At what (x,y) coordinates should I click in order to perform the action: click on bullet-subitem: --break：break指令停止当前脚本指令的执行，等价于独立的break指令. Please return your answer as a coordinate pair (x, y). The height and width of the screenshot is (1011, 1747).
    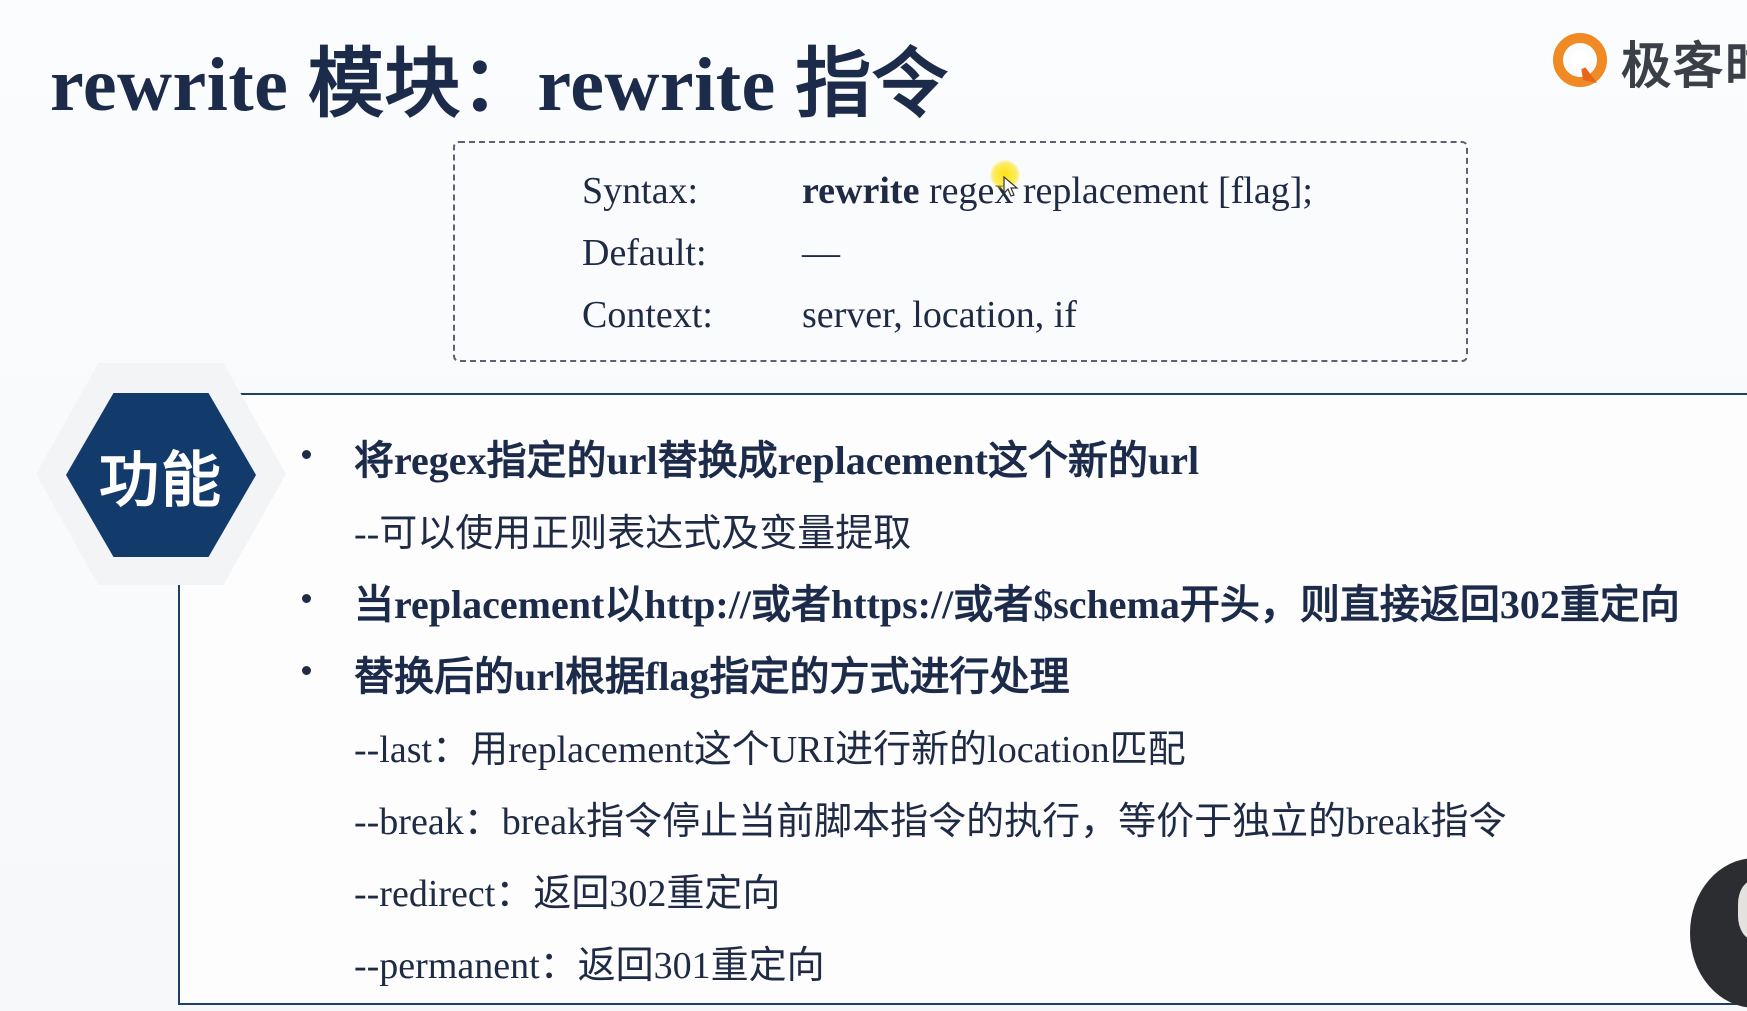
    Looking at the image, I should click on (930, 822).